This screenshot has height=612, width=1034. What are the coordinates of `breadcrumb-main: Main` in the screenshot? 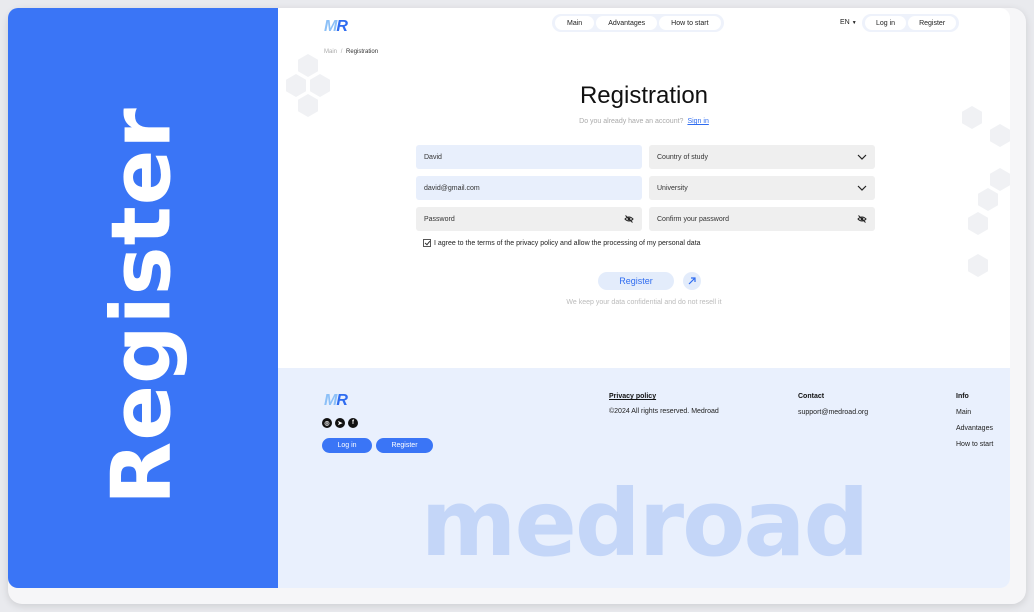 It's located at (330, 52).